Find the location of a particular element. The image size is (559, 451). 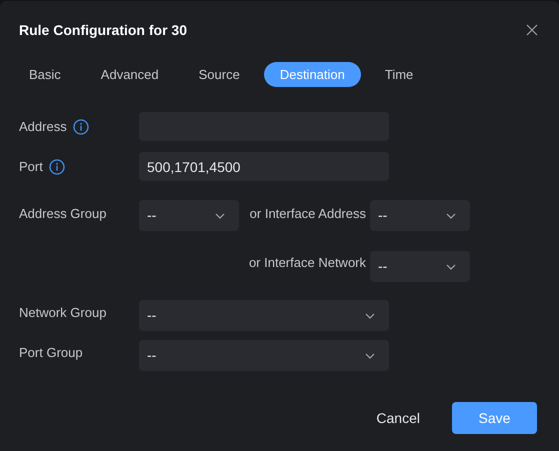

tab: Advanced is located at coordinates (129, 74).